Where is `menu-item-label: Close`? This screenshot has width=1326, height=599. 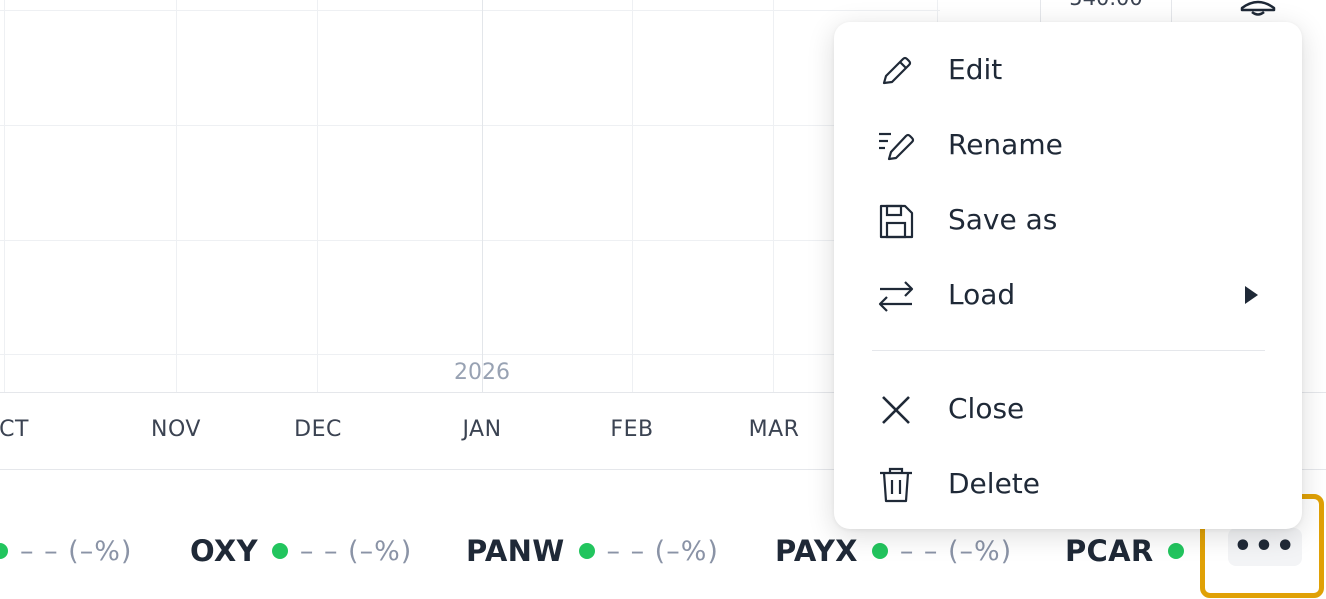 menu-item-label: Close is located at coordinates (986, 408).